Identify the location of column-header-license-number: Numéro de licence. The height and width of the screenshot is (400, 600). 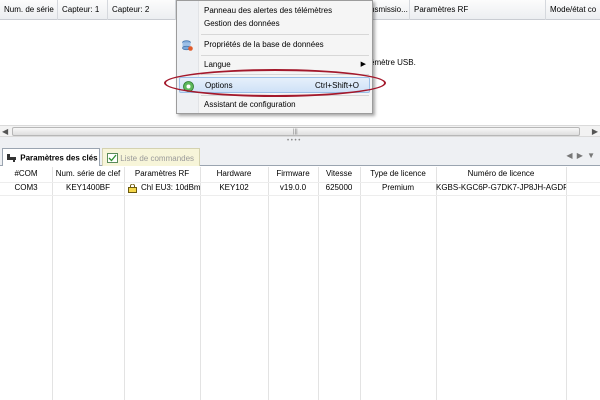
(501, 174).